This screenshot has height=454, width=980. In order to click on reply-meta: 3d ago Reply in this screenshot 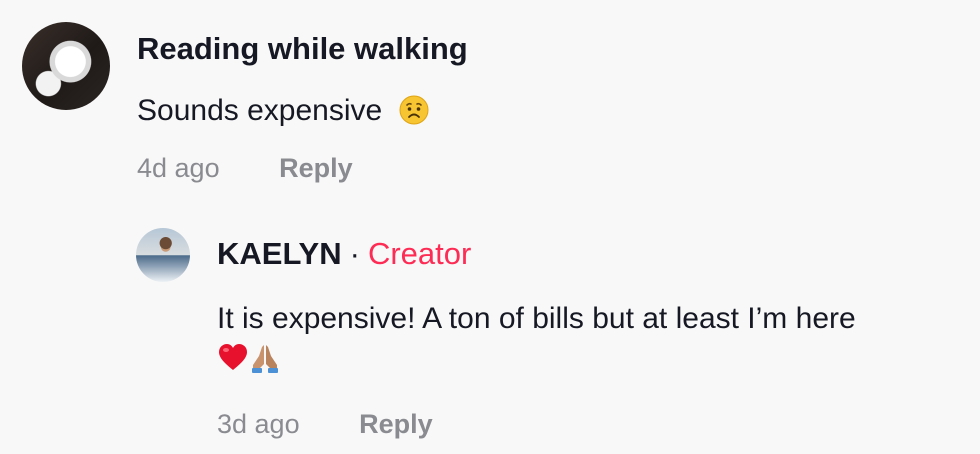, I will do `click(325, 424)`.